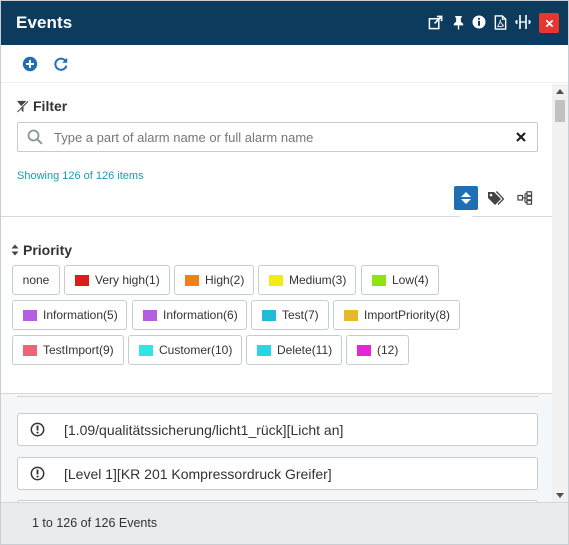  I want to click on title-bar: Events, so click(284, 23).